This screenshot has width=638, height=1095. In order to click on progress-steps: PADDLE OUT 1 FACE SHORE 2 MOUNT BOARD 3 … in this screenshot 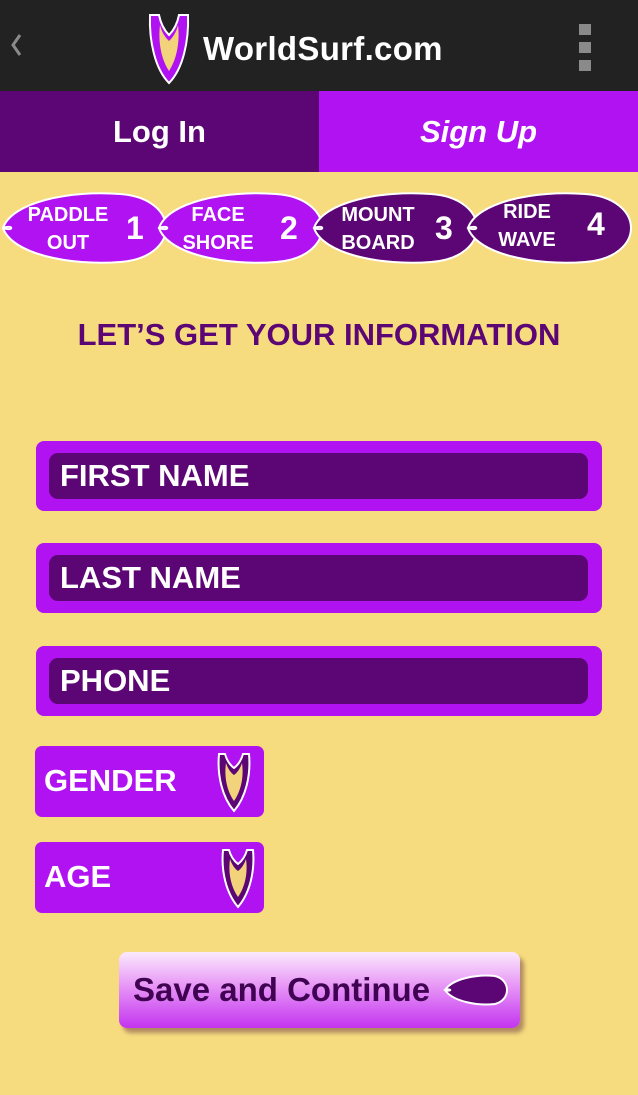, I will do `click(319, 228)`.